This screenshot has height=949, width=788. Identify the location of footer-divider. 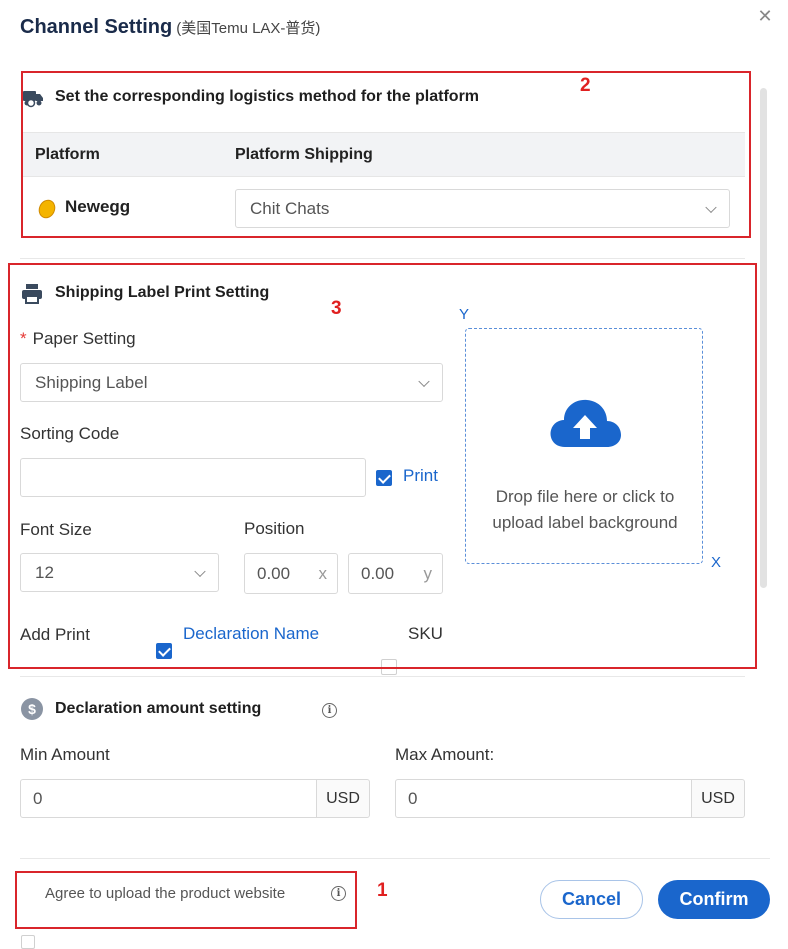
(395, 858).